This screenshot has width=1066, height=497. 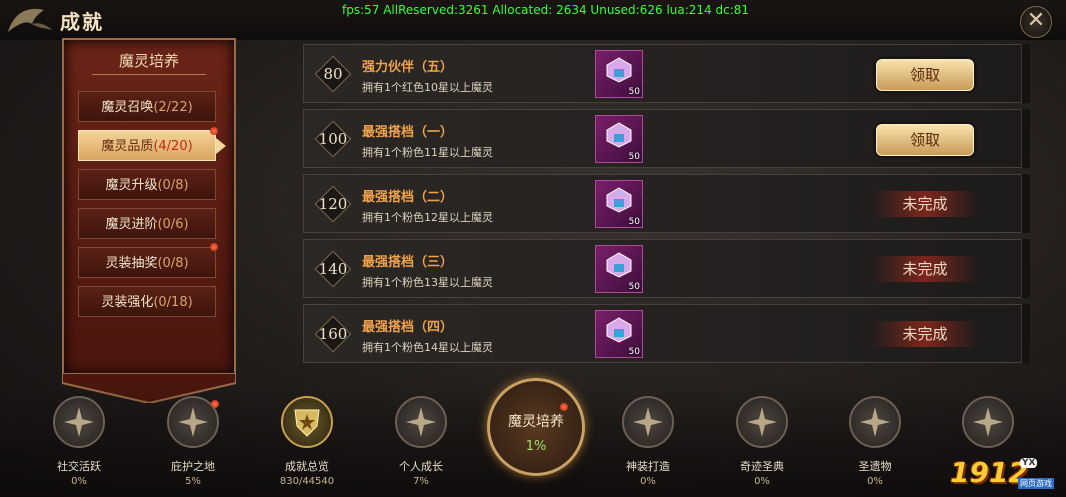 I want to click on achievement-row: 80 强力伙伴（五） 拥有1个红色10星以上魔灵 50 领取, so click(x=666, y=73).